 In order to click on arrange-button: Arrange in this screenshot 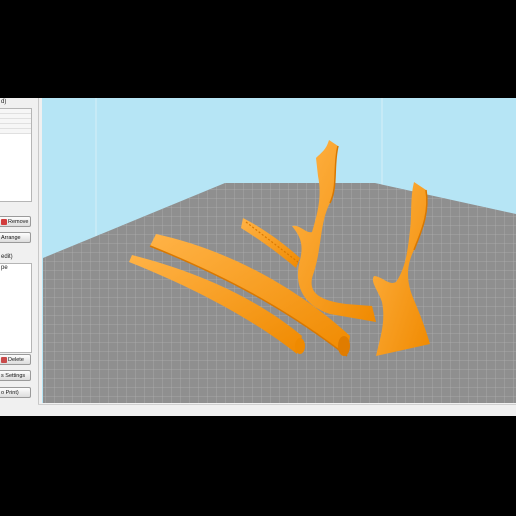, I will do `click(15, 237)`.